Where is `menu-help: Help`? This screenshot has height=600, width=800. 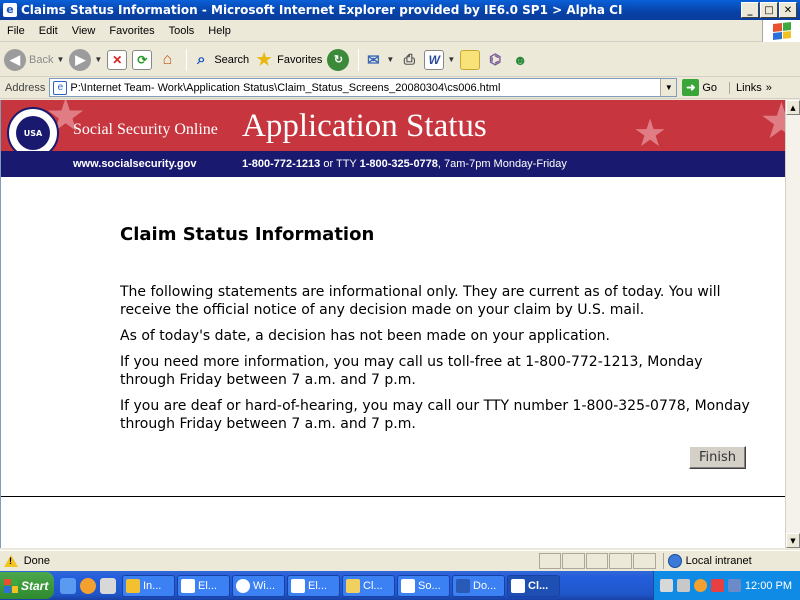 menu-help: Help is located at coordinates (219, 31).